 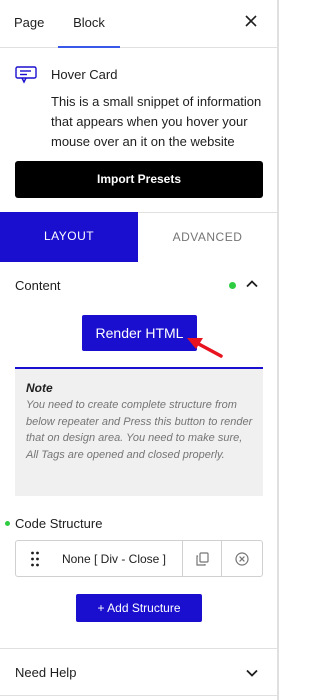 I want to click on chevron-up-icon, so click(x=252, y=284).